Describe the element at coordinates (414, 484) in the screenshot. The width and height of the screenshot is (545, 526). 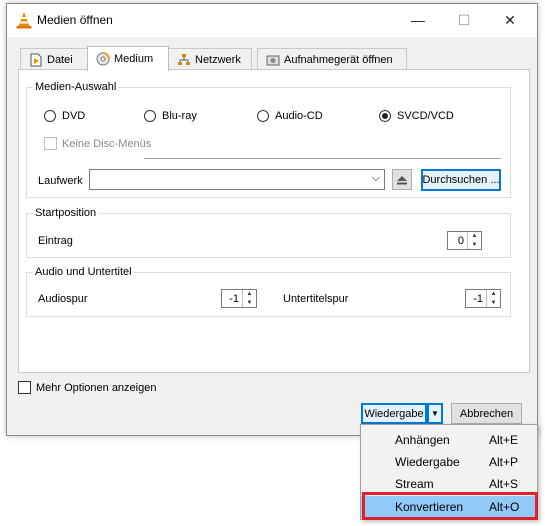
I see `menu-item-stream-label: Stream` at that location.